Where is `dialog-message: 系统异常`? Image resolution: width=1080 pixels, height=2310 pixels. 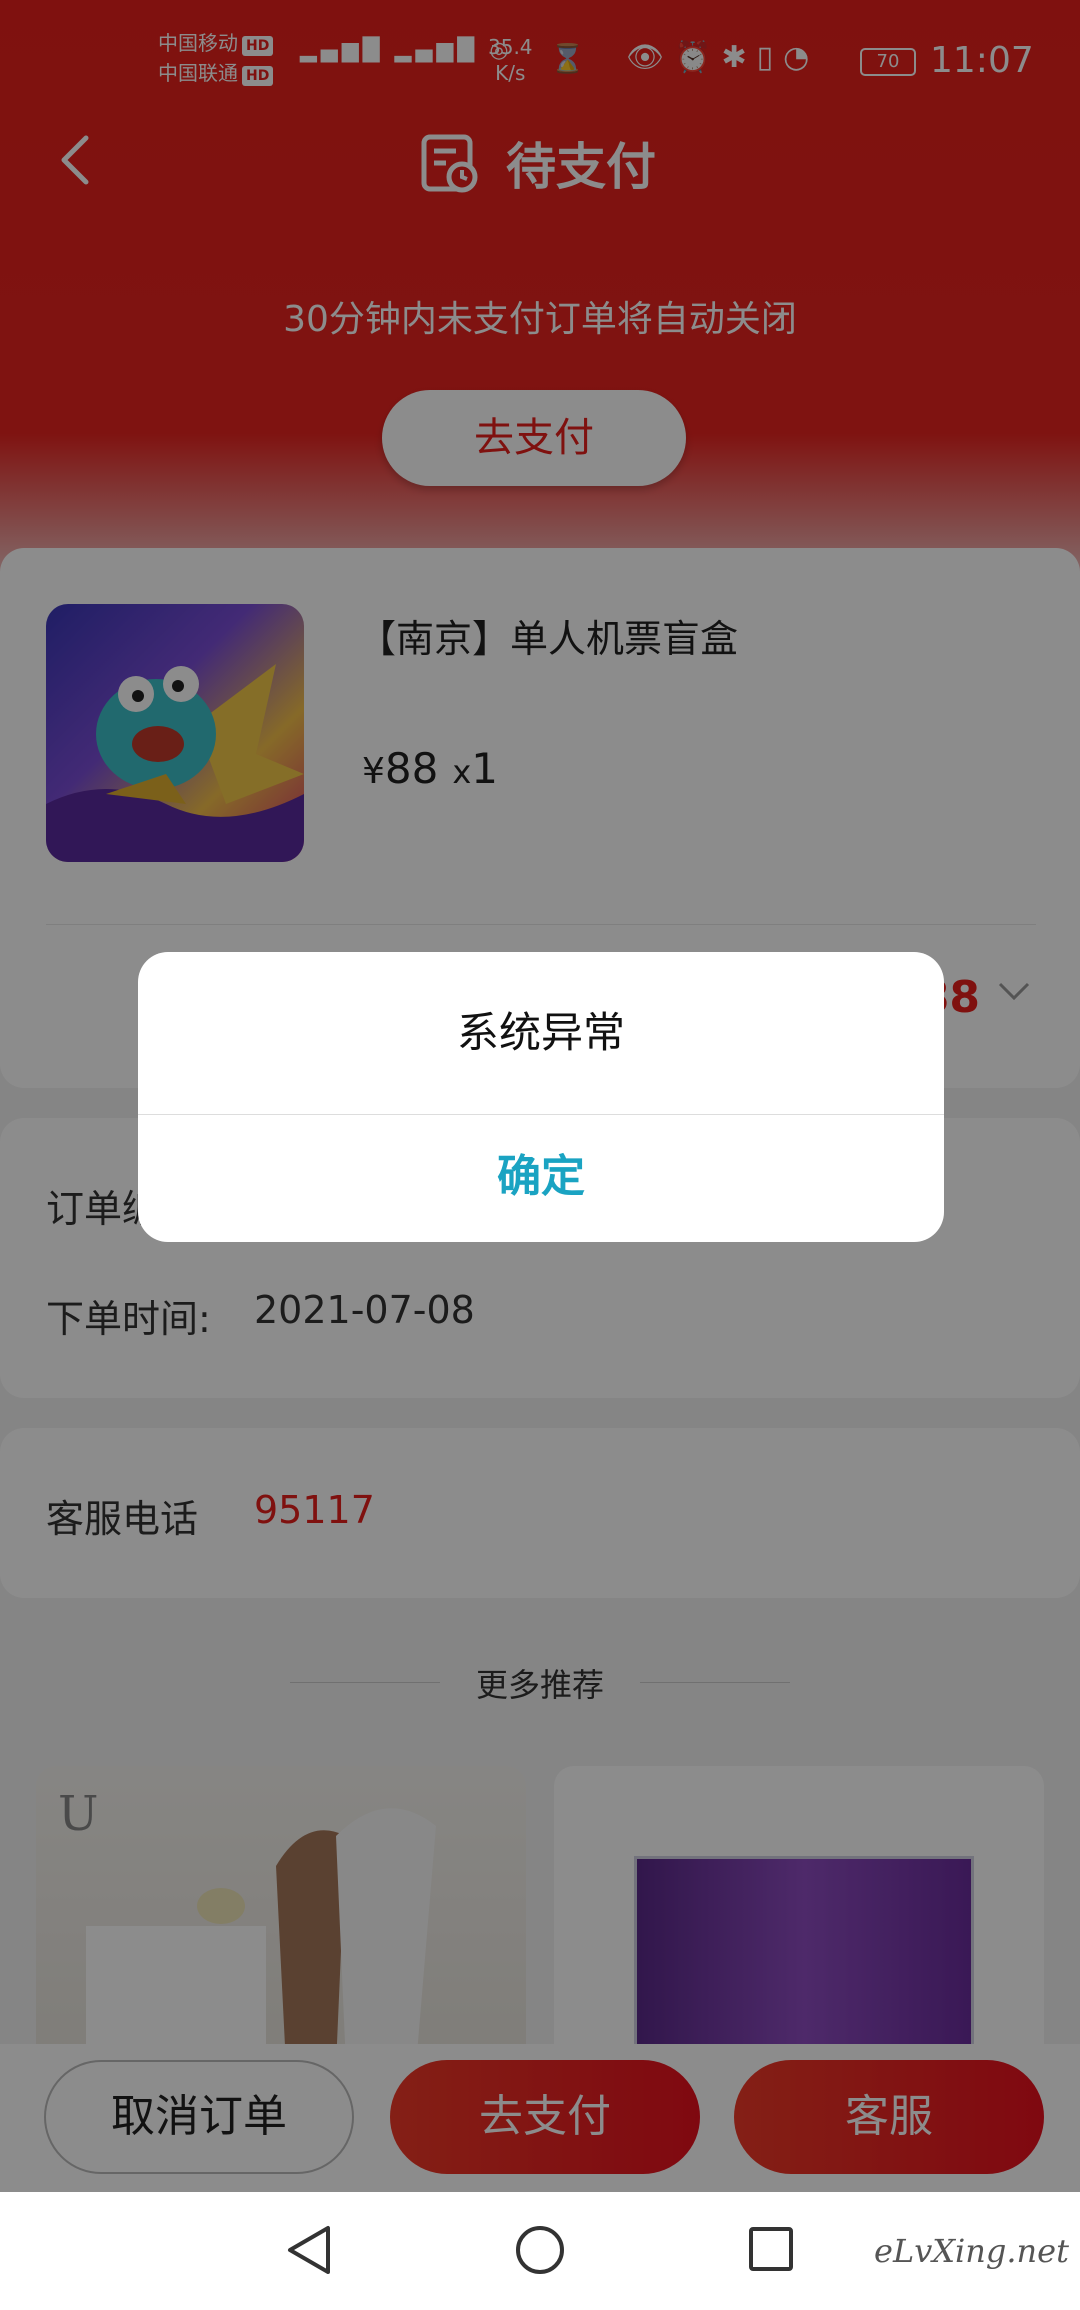 dialog-message: 系统异常 is located at coordinates (540, 1032).